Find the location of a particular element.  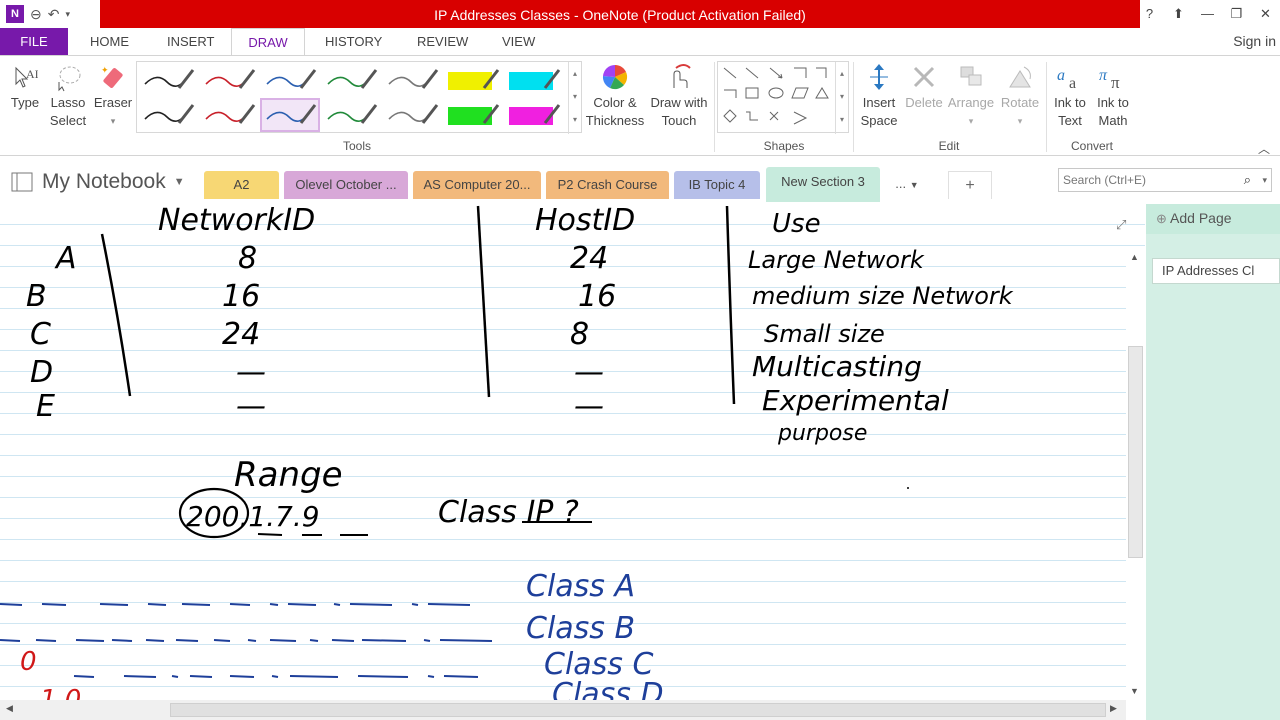

type-cursor-icon: AI is located at coordinates (26, 77).